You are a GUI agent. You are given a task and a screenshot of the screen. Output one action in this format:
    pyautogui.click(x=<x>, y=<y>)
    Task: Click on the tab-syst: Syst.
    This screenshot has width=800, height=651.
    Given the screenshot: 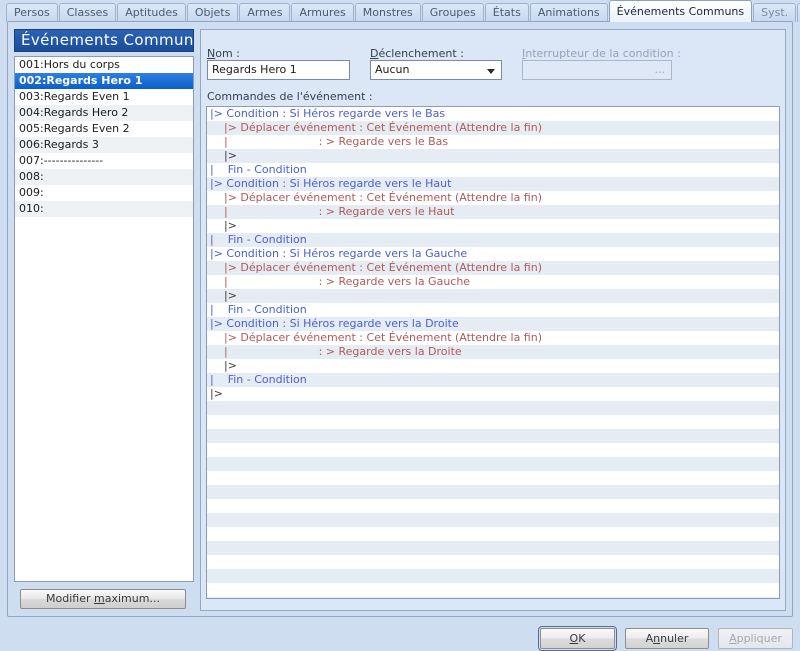 What is the action you would take?
    pyautogui.click(x=775, y=12)
    